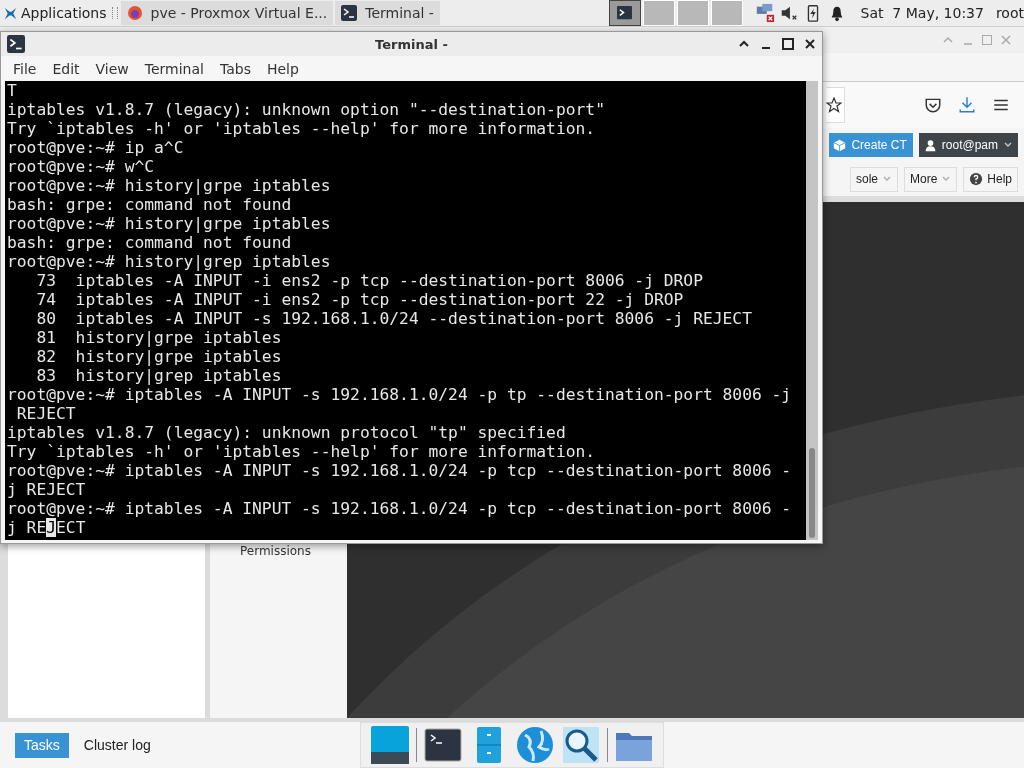  I want to click on star-icon, so click(834, 105).